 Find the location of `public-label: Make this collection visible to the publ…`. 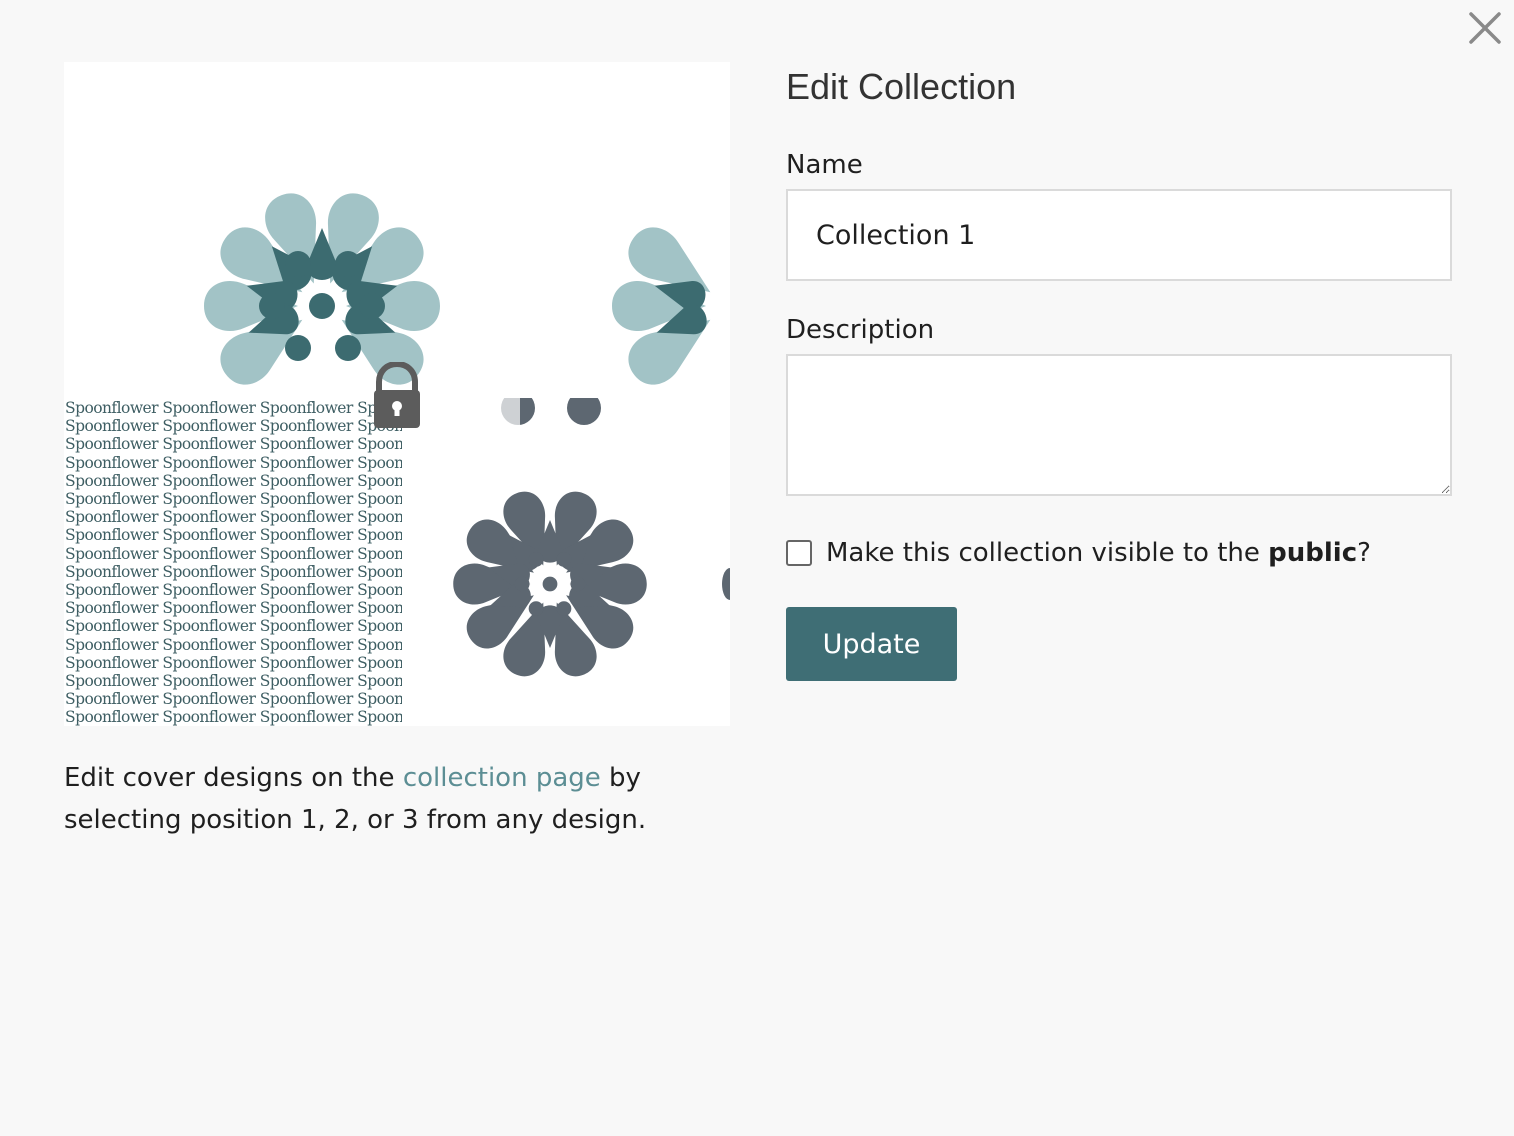

public-label: Make this collection visible to the publ… is located at coordinates (1098, 553).